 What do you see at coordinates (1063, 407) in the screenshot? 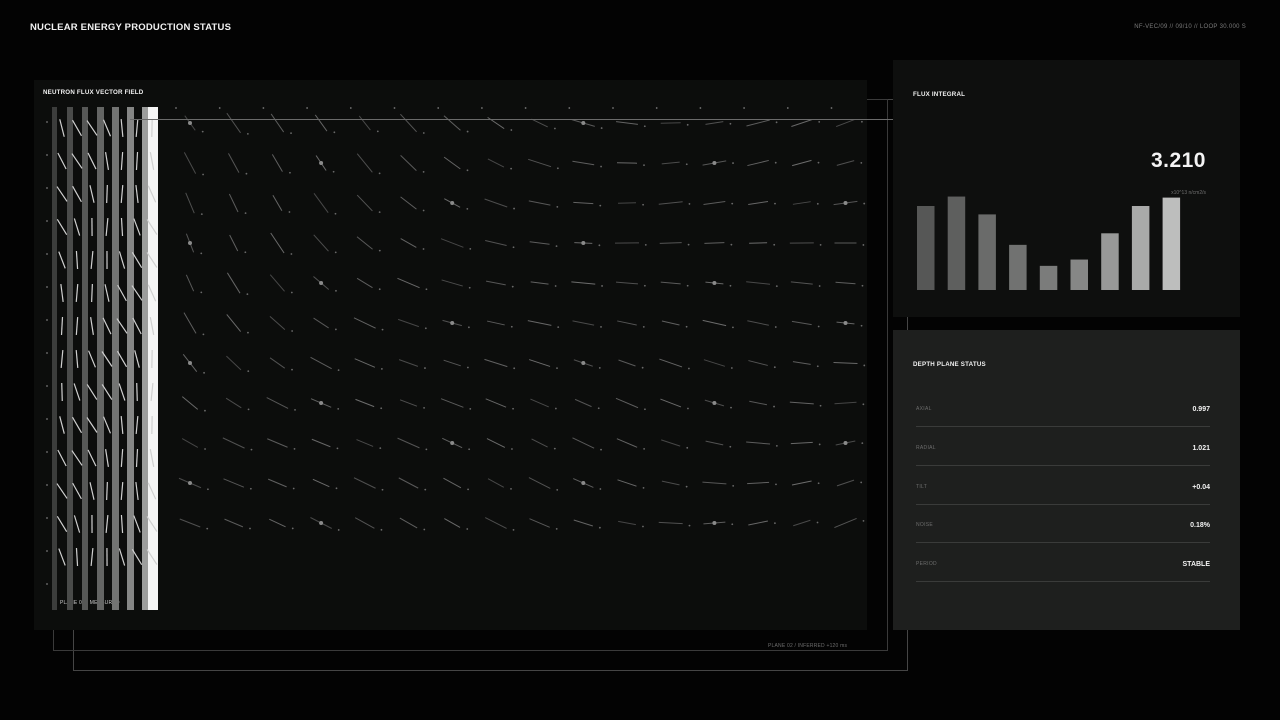
I see `status-row-axial: AXIAL 0.997` at bounding box center [1063, 407].